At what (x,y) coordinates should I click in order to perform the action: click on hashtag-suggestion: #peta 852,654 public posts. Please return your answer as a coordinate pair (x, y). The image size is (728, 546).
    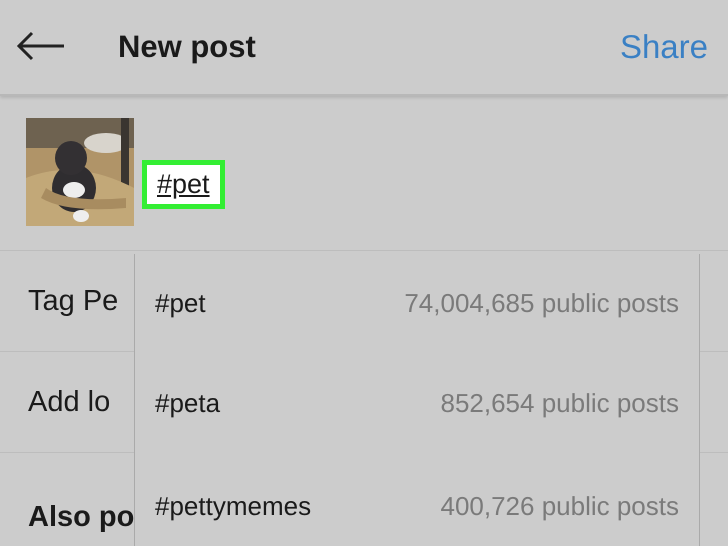
    Looking at the image, I should click on (417, 403).